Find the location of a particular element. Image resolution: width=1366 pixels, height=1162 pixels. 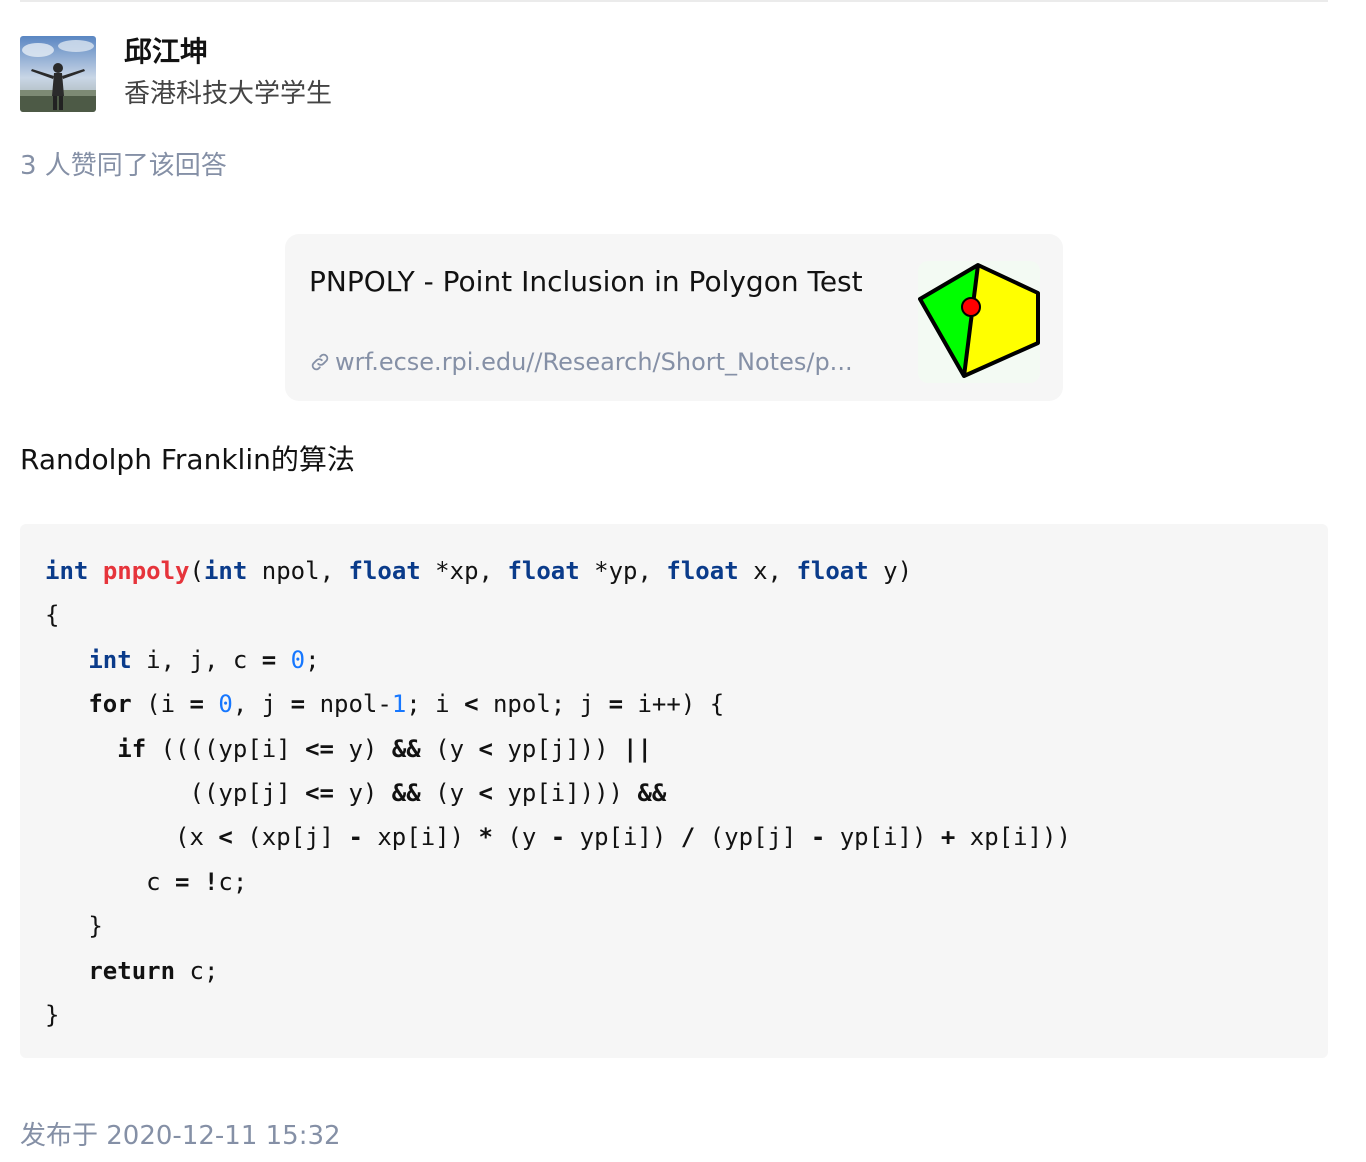

code-line: return c; is located at coordinates (153, 970).